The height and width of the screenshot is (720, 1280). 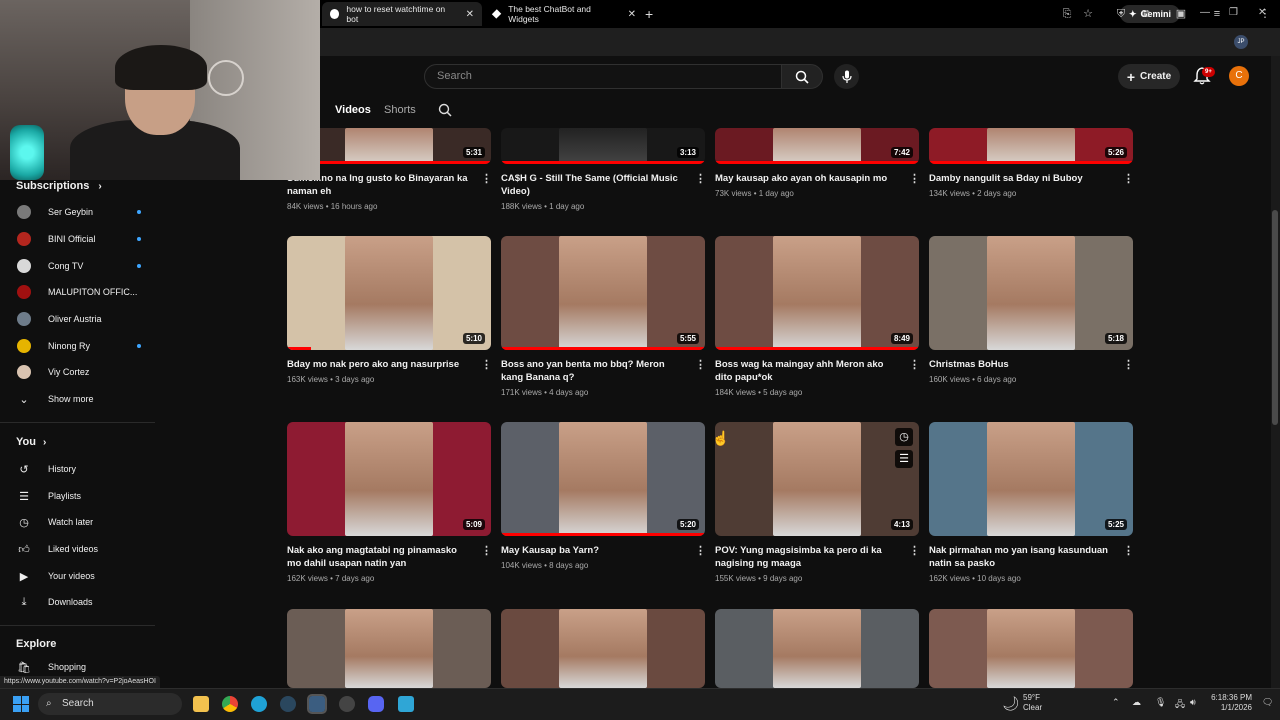 I want to click on address-bar, so click(x=800, y=42).